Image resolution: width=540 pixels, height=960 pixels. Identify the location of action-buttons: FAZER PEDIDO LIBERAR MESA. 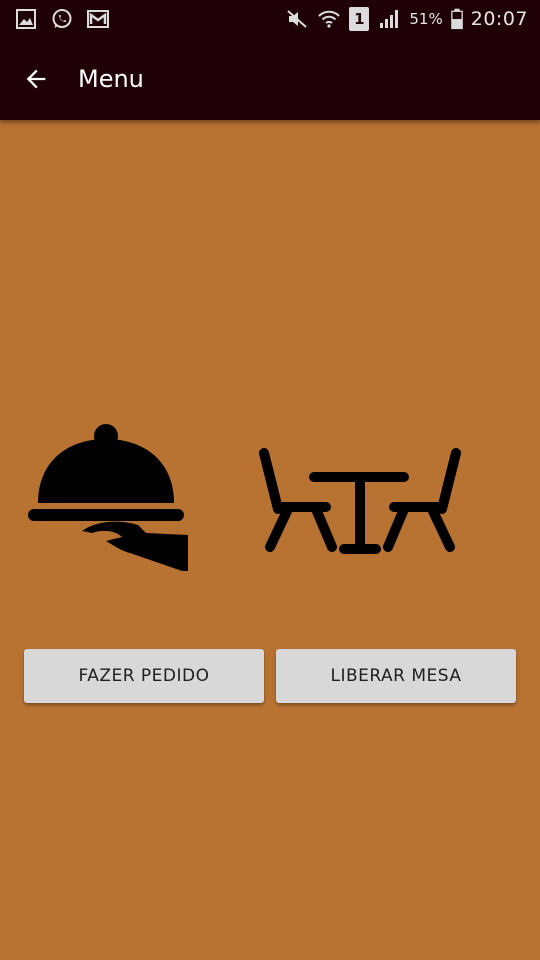
(270, 676).